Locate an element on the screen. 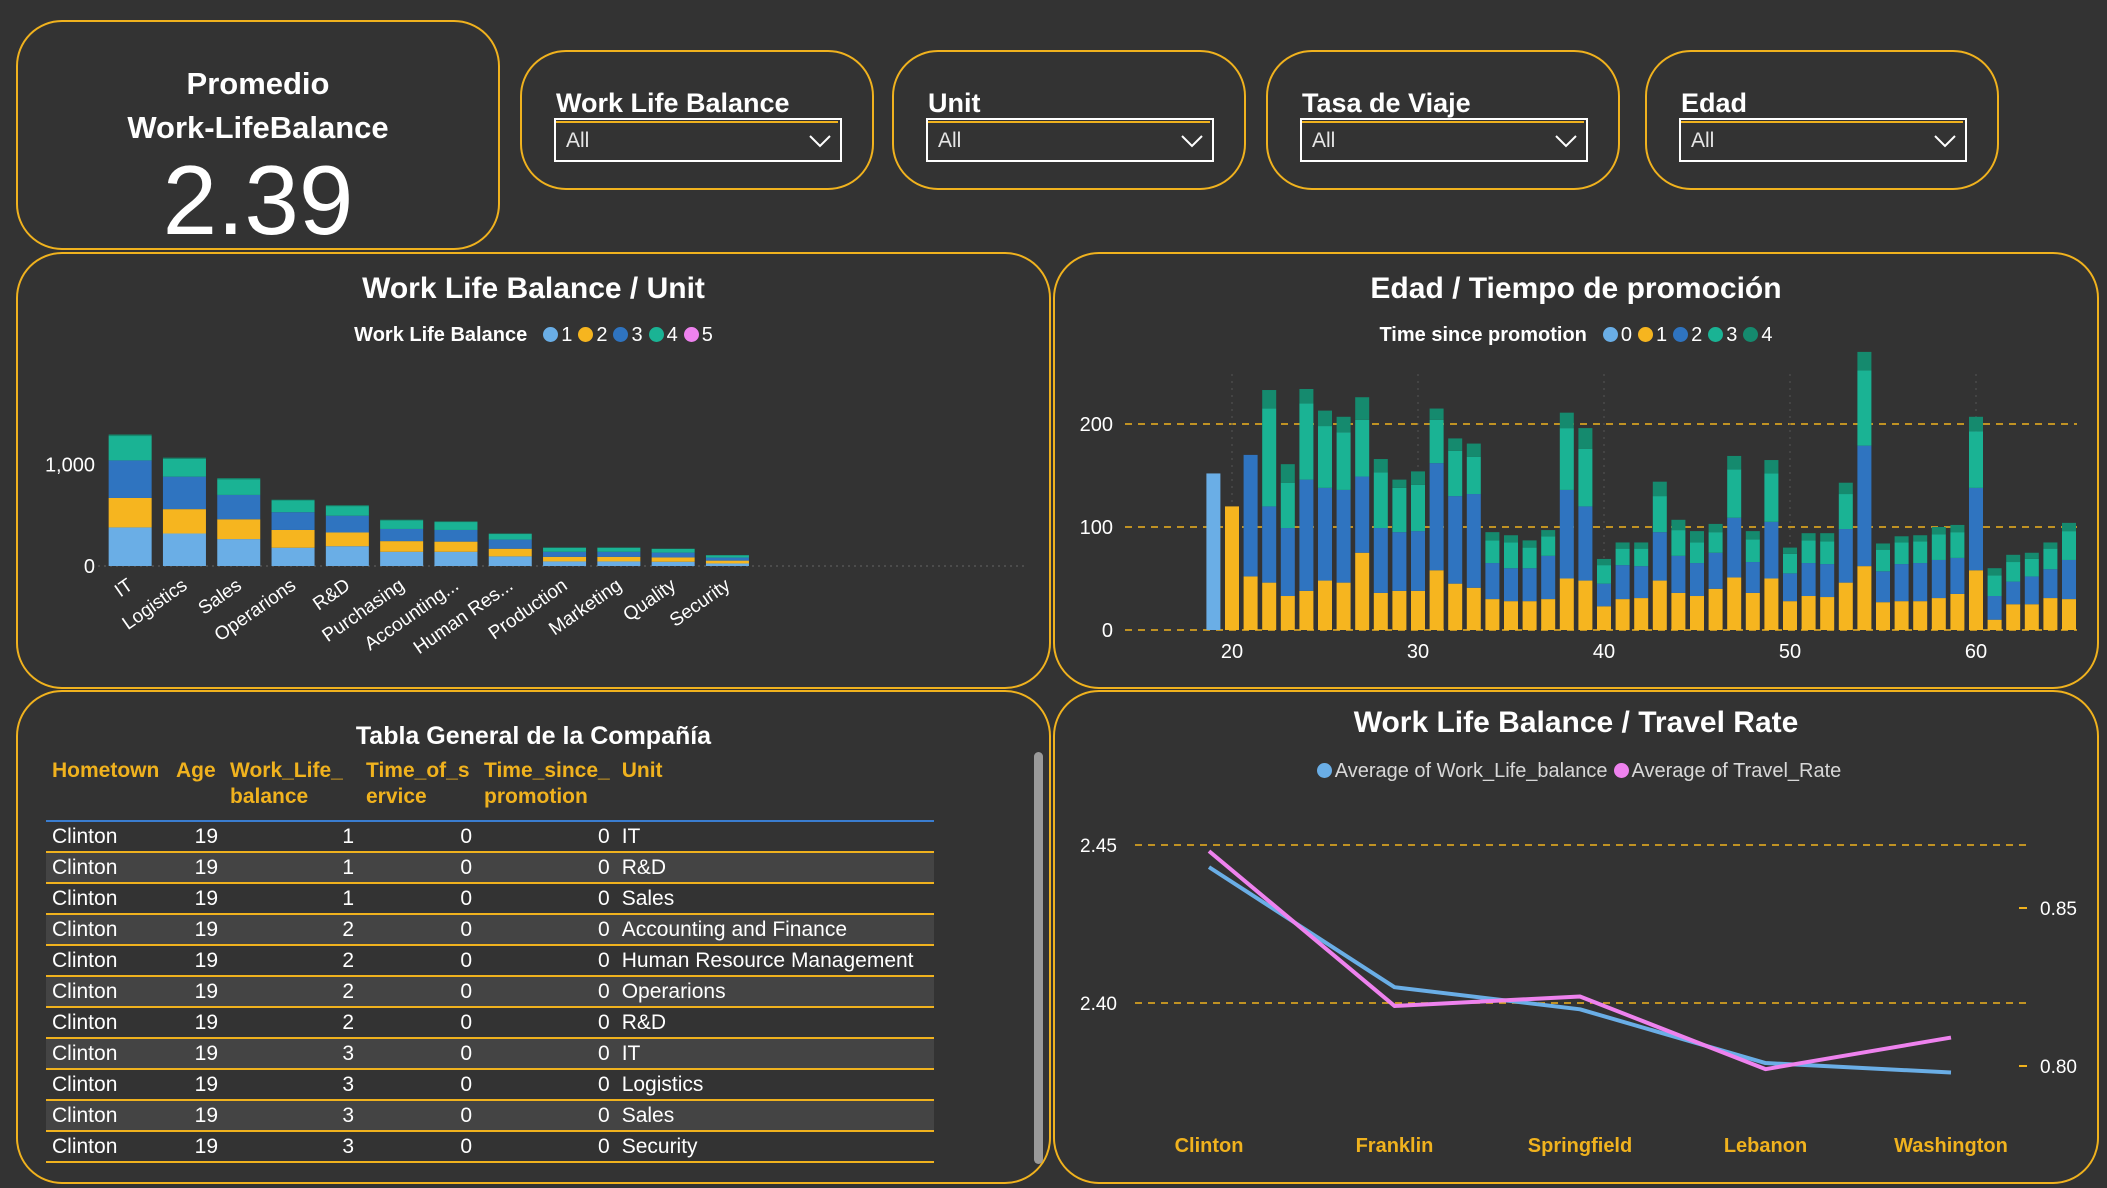 The width and height of the screenshot is (2107, 1188). series-line-work-life-balance is located at coordinates (1579, 970).